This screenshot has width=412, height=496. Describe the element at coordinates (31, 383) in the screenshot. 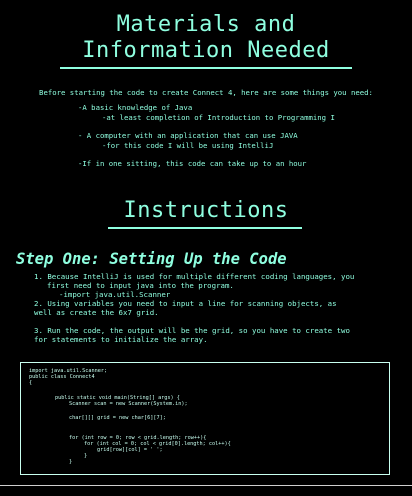

I see `code-line: {` at that location.